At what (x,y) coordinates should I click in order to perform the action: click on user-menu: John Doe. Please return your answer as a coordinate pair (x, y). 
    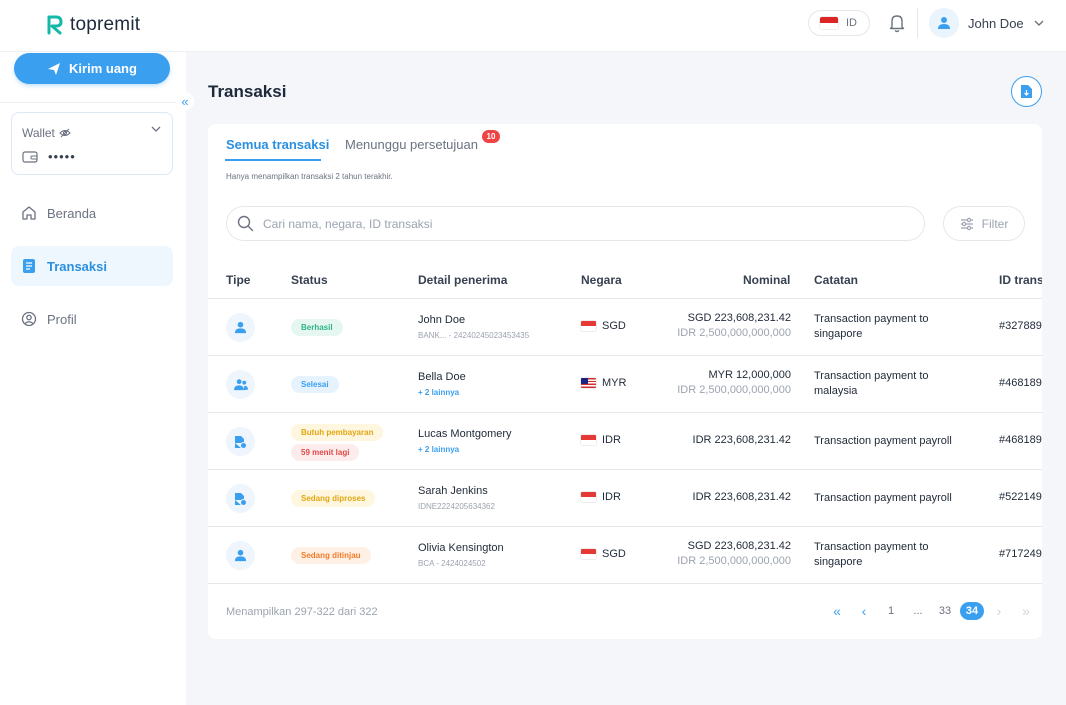
    Looking at the image, I should click on (987, 23).